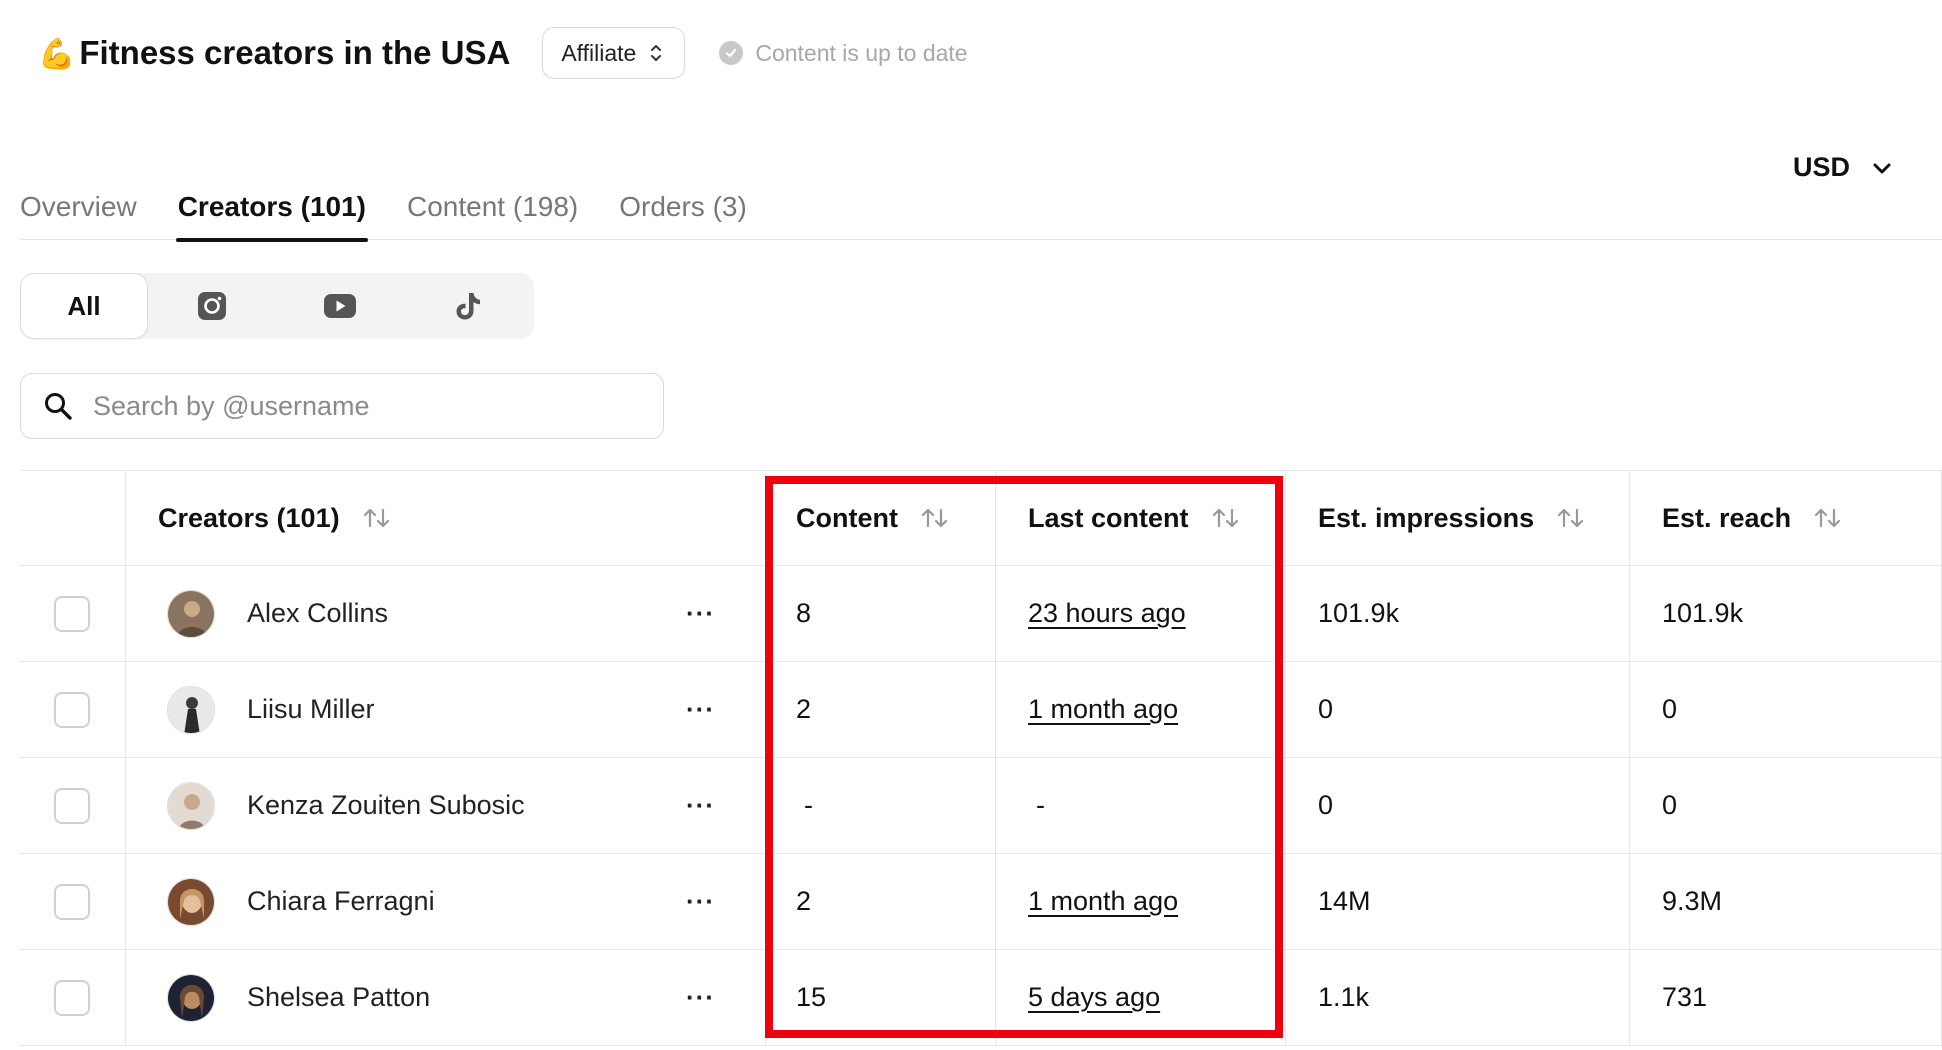 This screenshot has height=1050, width=1942. I want to click on creator-name: Chiara Ferragni, so click(341, 901).